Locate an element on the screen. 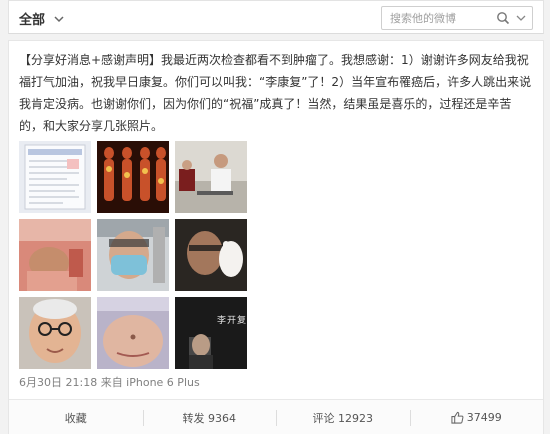  hospital-visit-photo is located at coordinates (211, 177).